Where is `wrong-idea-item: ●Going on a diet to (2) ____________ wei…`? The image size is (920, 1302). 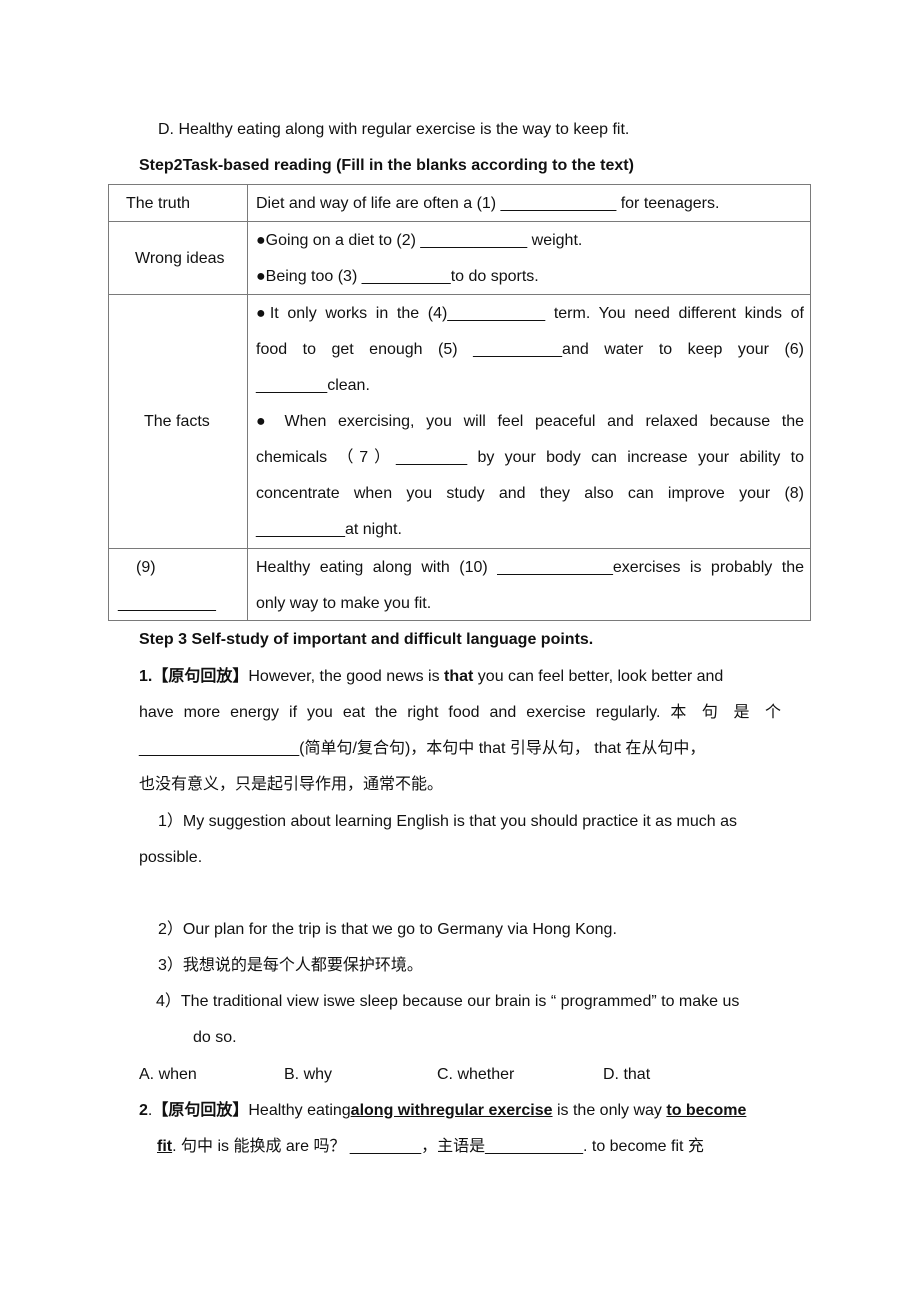 wrong-idea-item: ●Going on a diet to (2) ____________ wei… is located at coordinates (419, 240).